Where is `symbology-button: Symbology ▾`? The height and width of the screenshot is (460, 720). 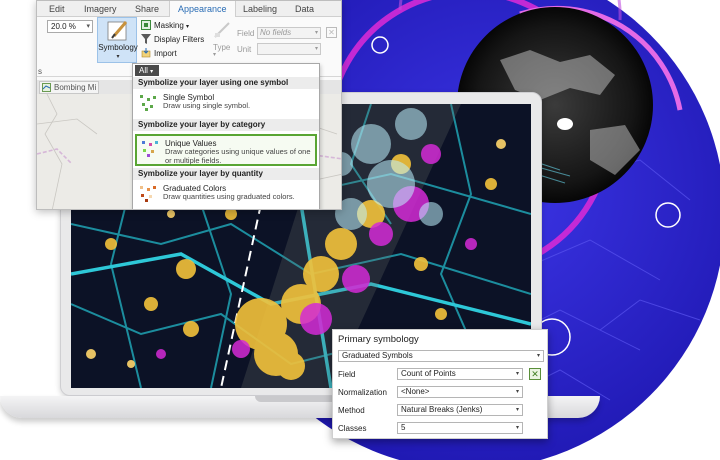
symbology-button: Symbology ▾ is located at coordinates (117, 40).